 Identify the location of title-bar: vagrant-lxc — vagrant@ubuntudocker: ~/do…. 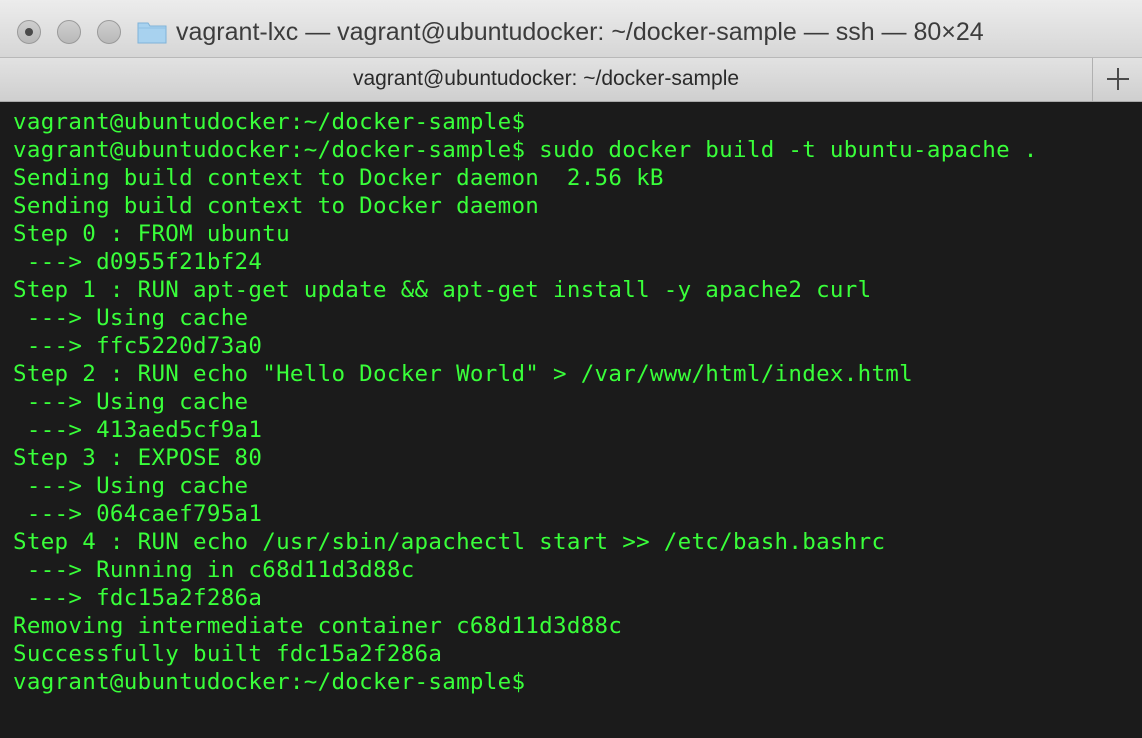
(571, 29).